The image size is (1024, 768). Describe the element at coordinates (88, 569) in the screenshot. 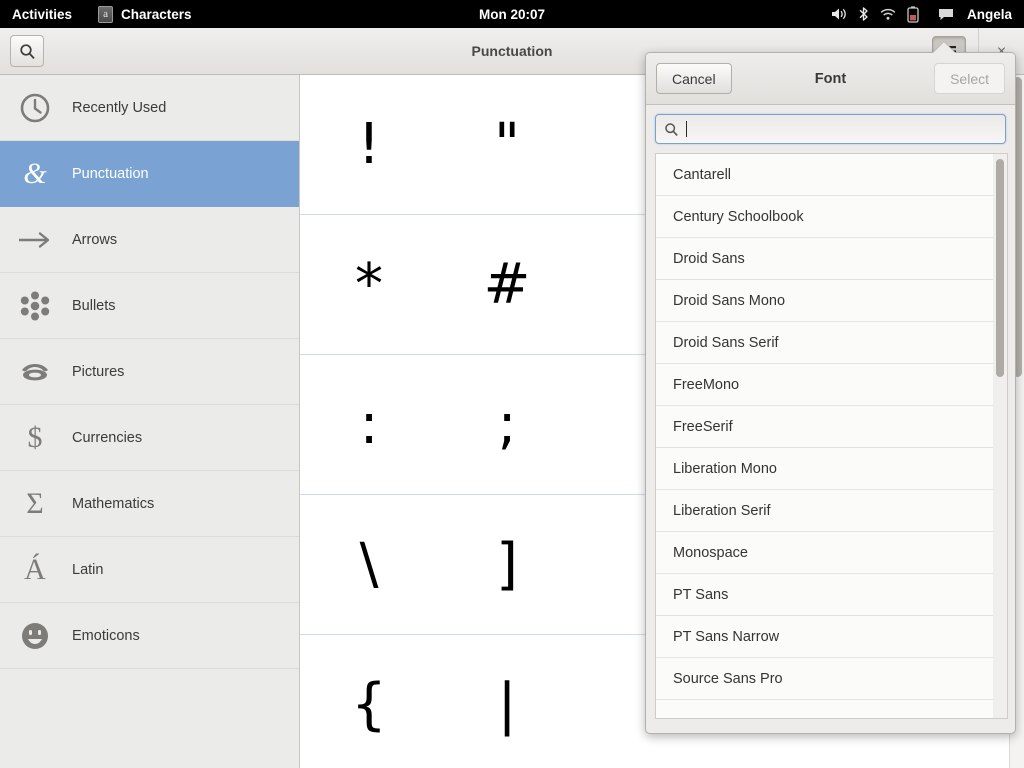

I see `sidebar-item-label: Latin` at that location.